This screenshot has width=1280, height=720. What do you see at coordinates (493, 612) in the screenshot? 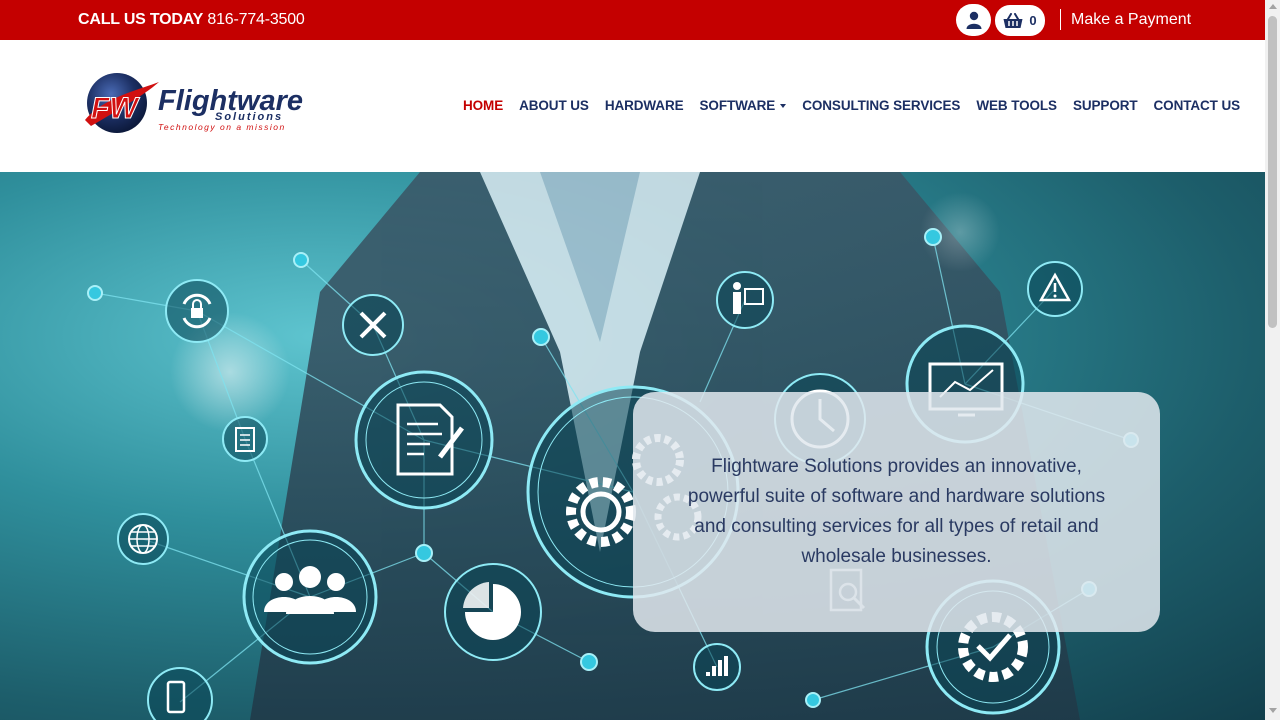
I see `pie-chart-icon` at bounding box center [493, 612].